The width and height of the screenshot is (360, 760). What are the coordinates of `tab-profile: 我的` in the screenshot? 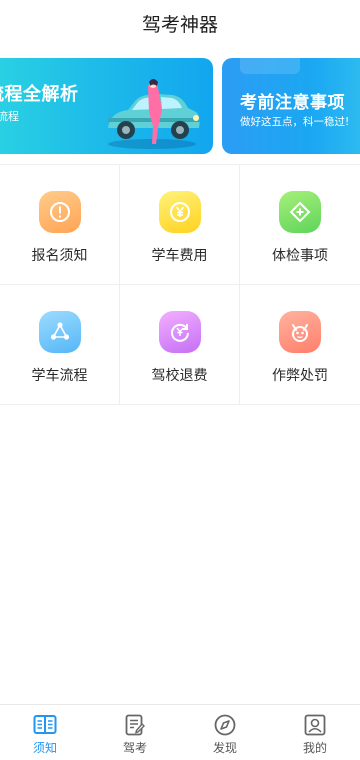 It's located at (315, 732).